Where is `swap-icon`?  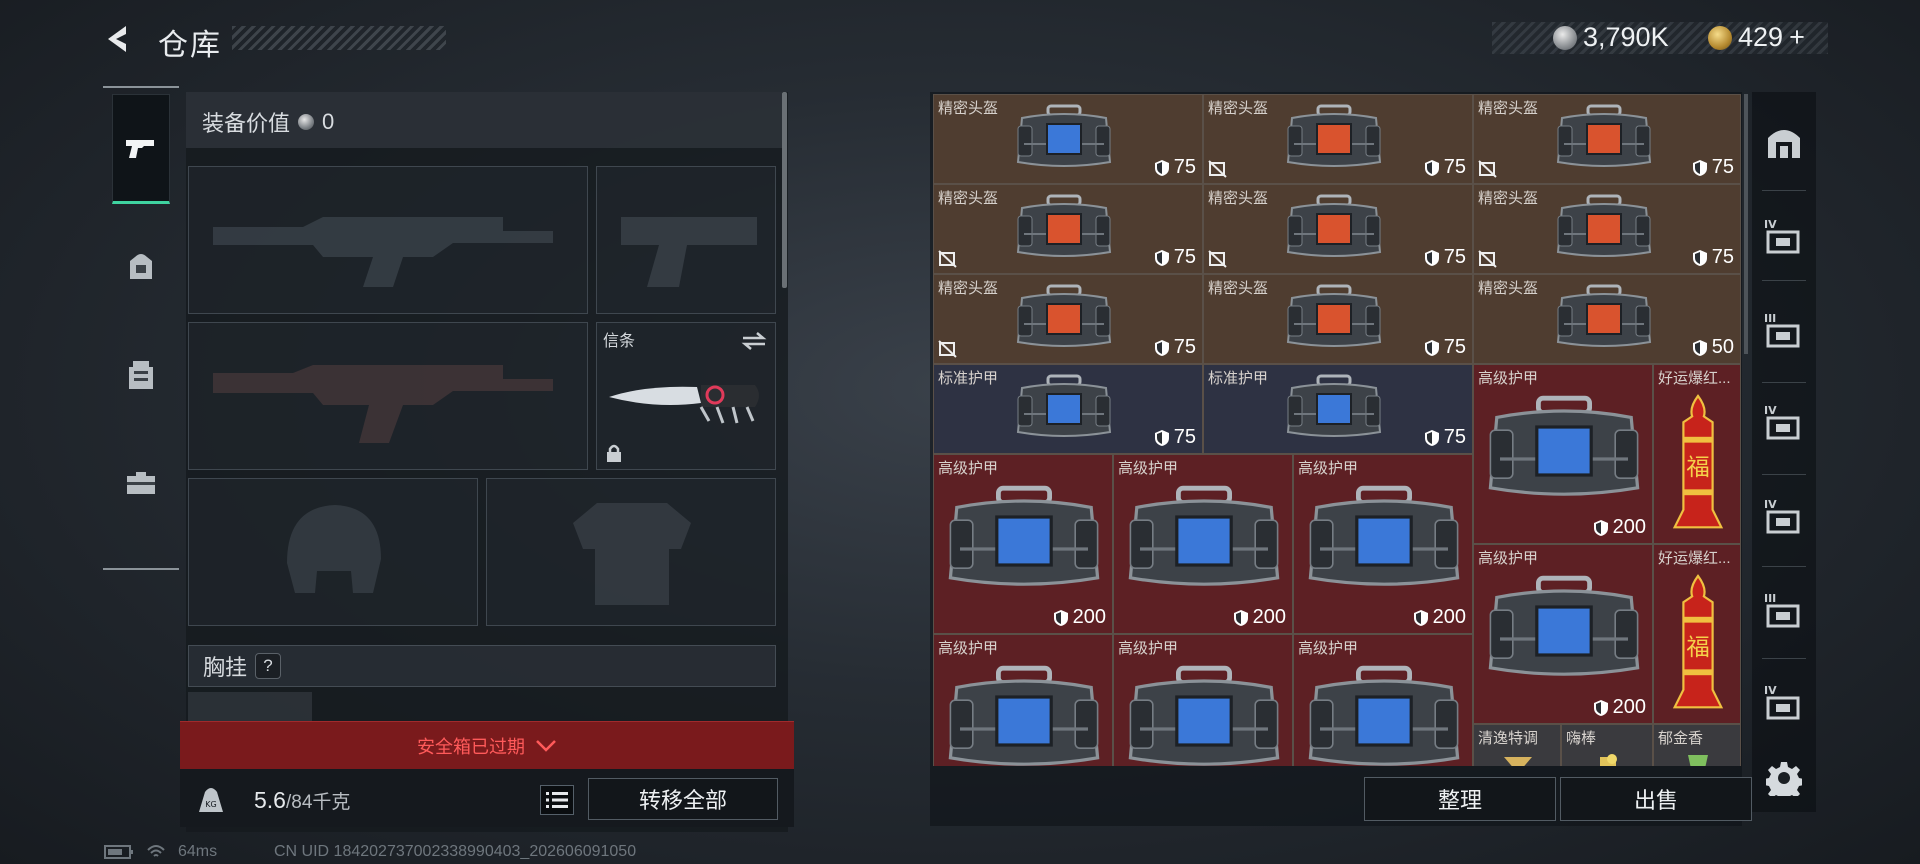 swap-icon is located at coordinates (754, 341).